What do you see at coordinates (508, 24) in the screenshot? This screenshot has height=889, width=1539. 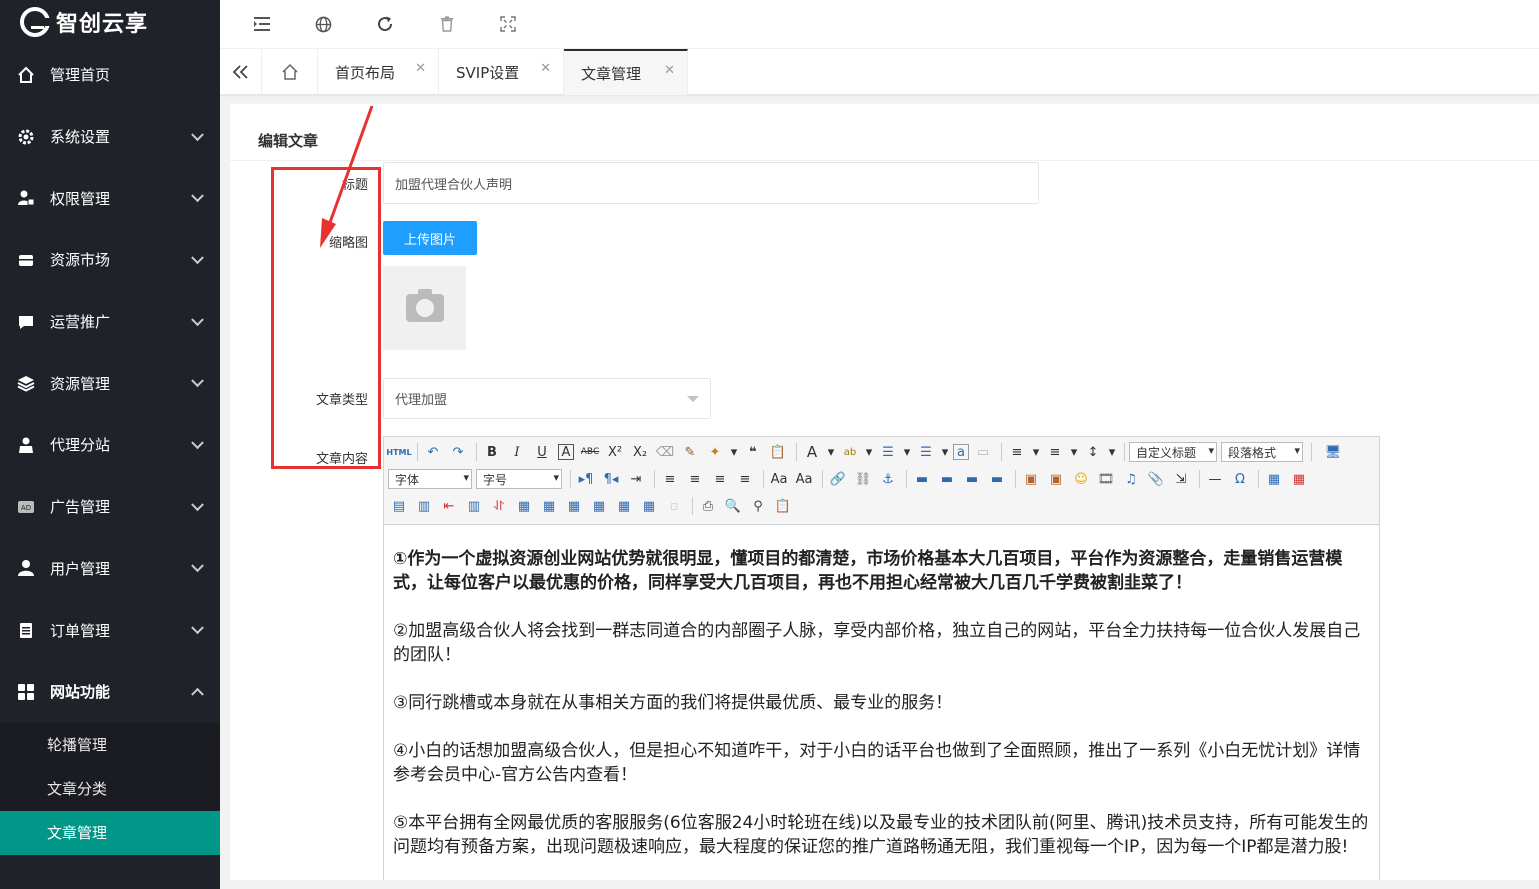 I see `fullscreen-icon` at bounding box center [508, 24].